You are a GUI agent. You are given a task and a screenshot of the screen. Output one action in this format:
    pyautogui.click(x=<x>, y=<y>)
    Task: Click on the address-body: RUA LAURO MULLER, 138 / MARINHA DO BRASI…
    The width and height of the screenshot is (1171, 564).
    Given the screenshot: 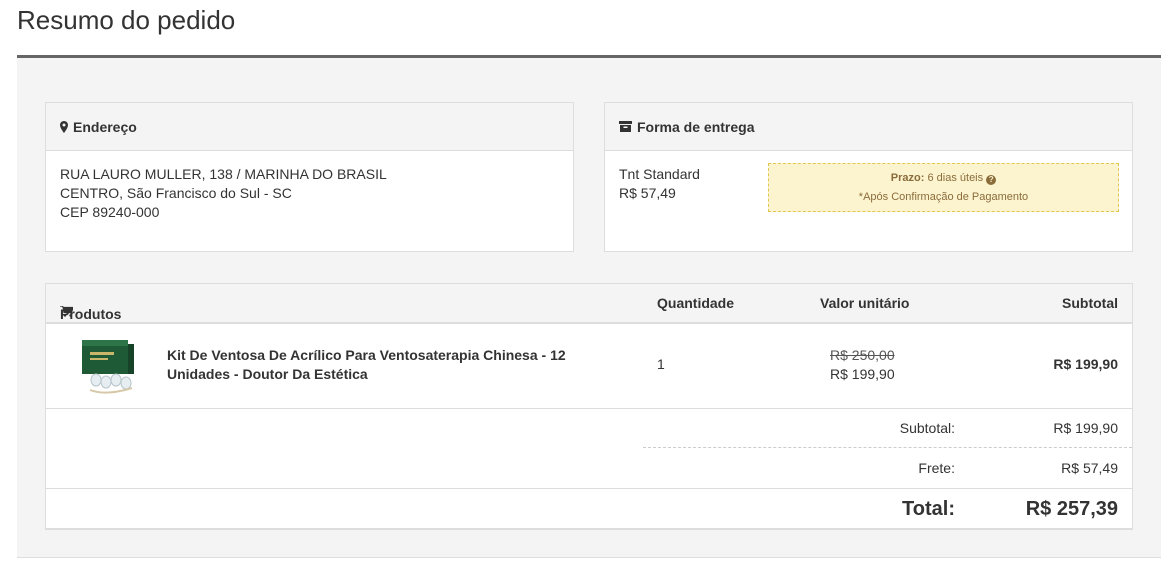 What is the action you would take?
    pyautogui.click(x=309, y=193)
    